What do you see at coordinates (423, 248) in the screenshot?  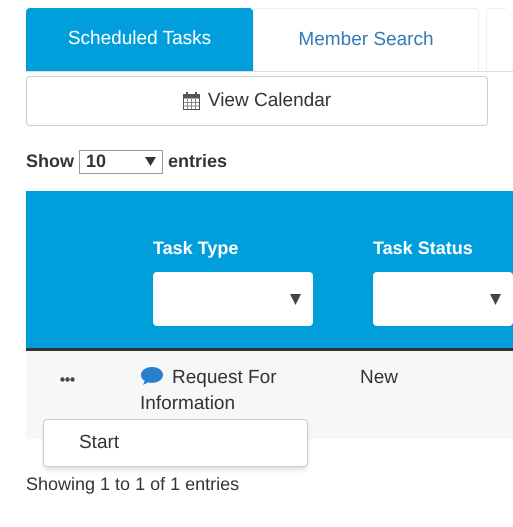 I see `column-header: Task Status` at bounding box center [423, 248].